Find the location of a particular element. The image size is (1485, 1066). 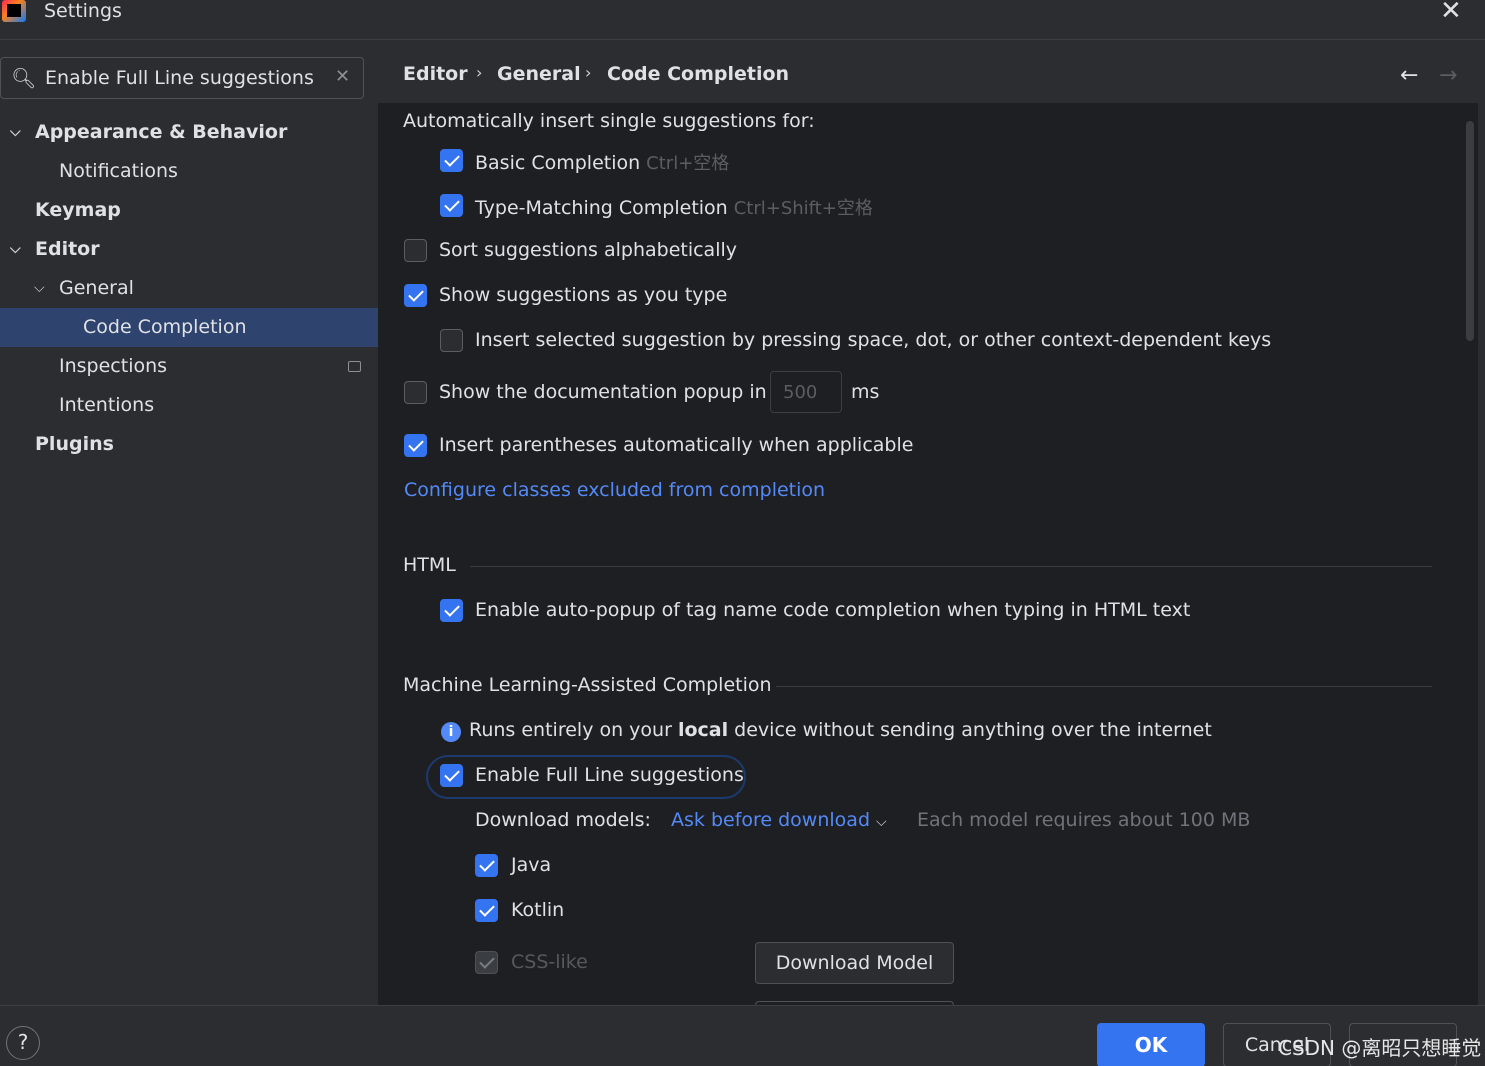

full-line-checkbox is located at coordinates (451, 775).